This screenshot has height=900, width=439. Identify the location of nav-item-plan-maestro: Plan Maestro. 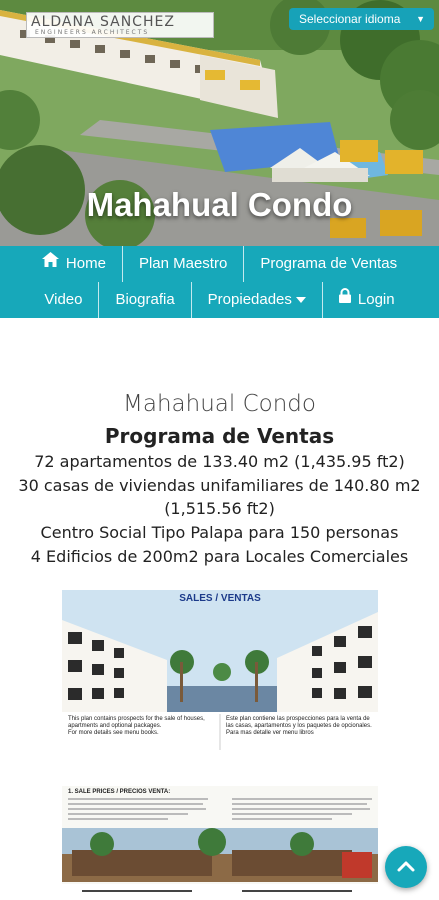
(182, 264).